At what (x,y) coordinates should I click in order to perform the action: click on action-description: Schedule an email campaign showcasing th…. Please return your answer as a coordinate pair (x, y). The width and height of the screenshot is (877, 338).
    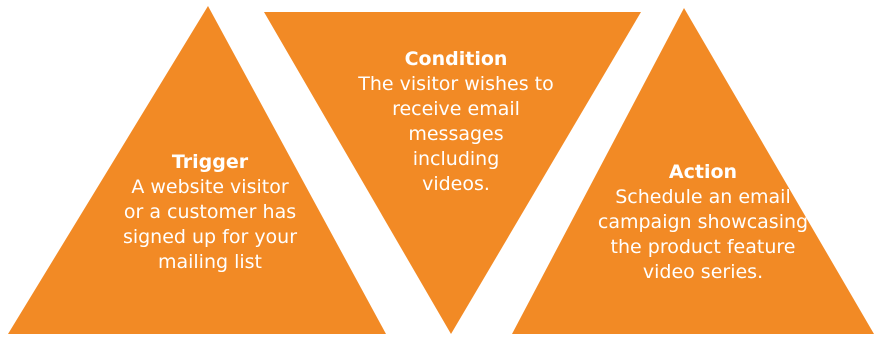
    Looking at the image, I should click on (703, 234).